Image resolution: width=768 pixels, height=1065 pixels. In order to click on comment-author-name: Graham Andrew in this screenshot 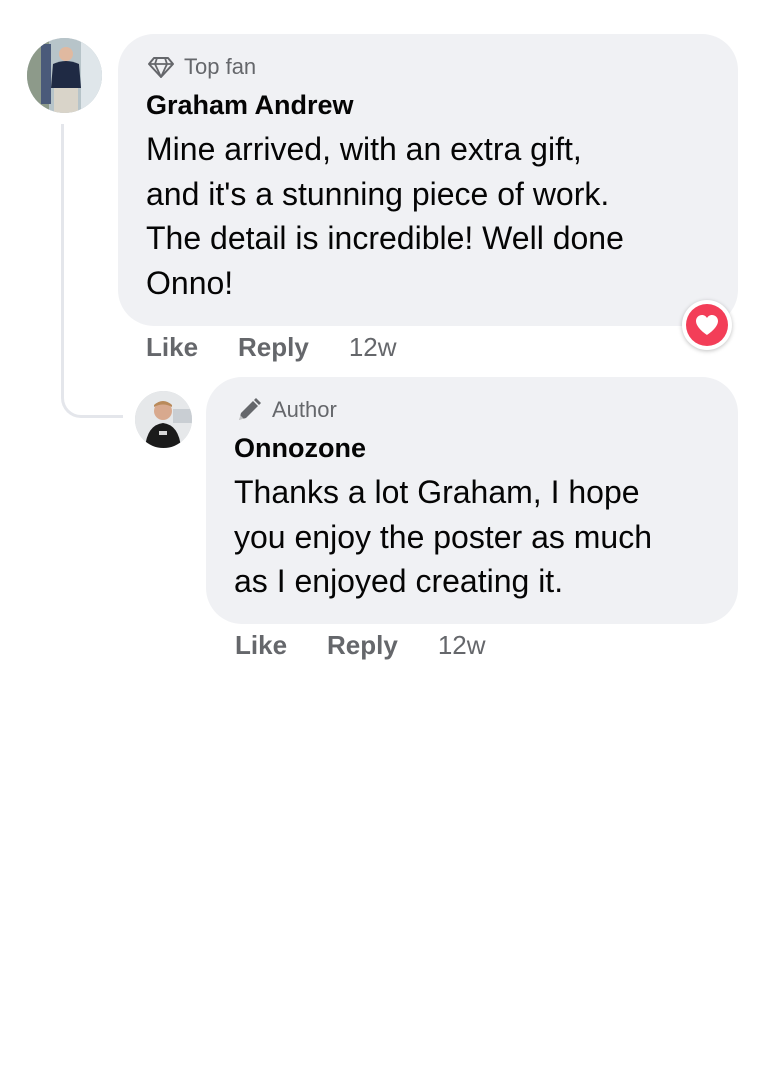, I will do `click(428, 105)`.